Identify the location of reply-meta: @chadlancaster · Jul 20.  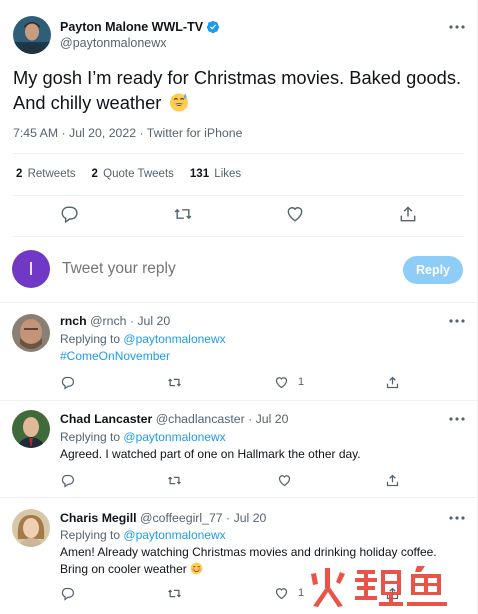
(222, 419).